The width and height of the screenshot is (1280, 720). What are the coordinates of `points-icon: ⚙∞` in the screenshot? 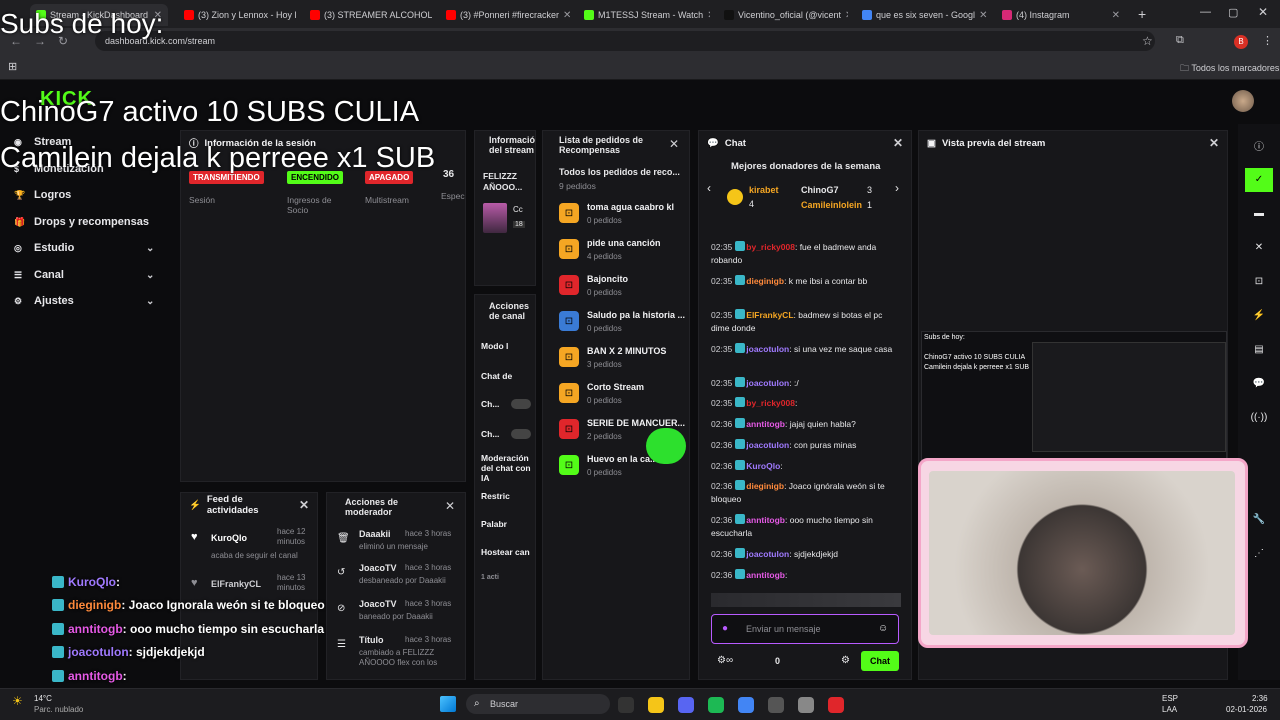 It's located at (725, 660).